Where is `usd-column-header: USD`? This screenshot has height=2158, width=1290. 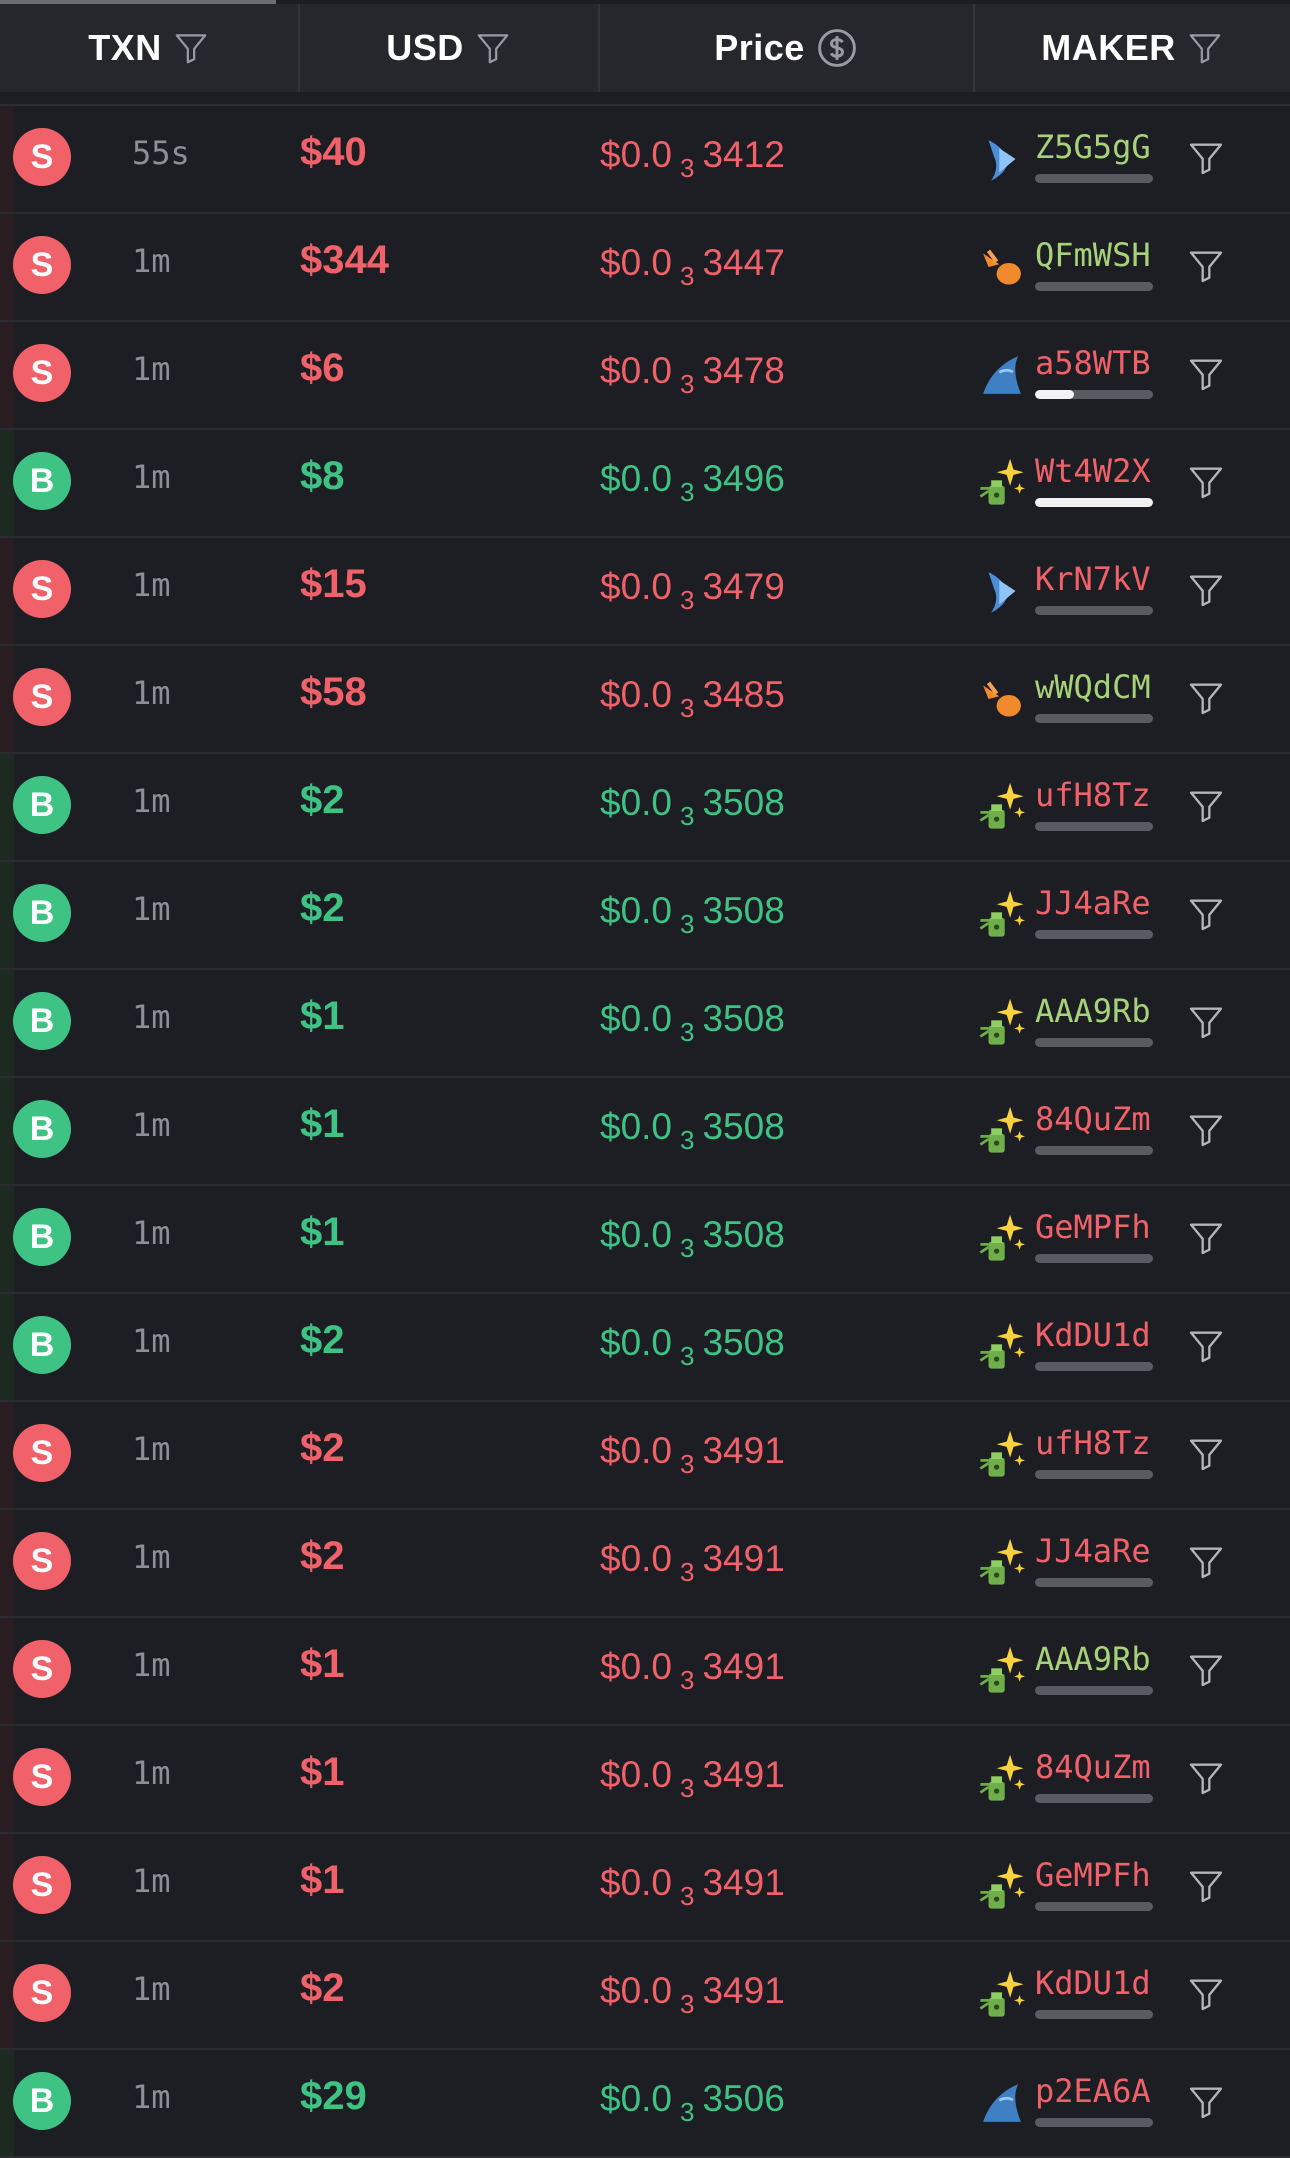
usd-column-header: USD is located at coordinates (448, 48).